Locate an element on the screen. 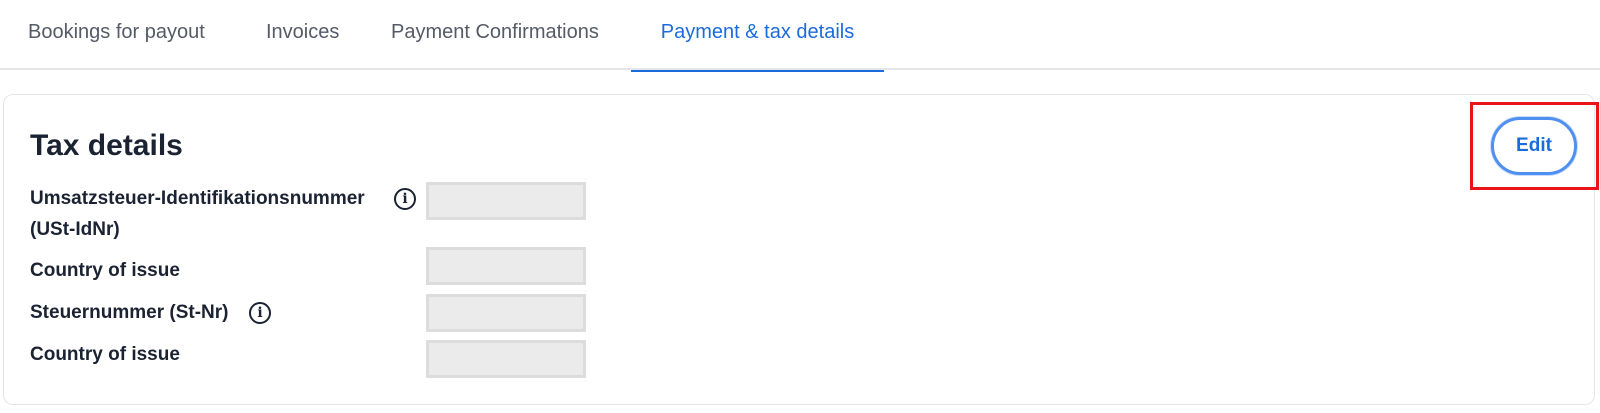 The image size is (1600, 413). edit-button: Edit is located at coordinates (1534, 146).